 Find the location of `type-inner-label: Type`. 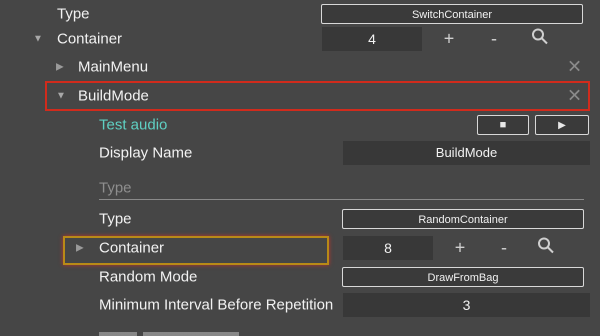

type-inner-label: Type is located at coordinates (115, 219).